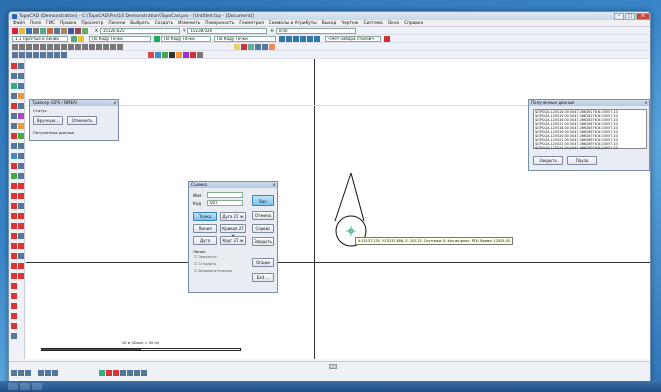  Describe the element at coordinates (71, 46) in the screenshot. I see `snap-near-icon` at that location.